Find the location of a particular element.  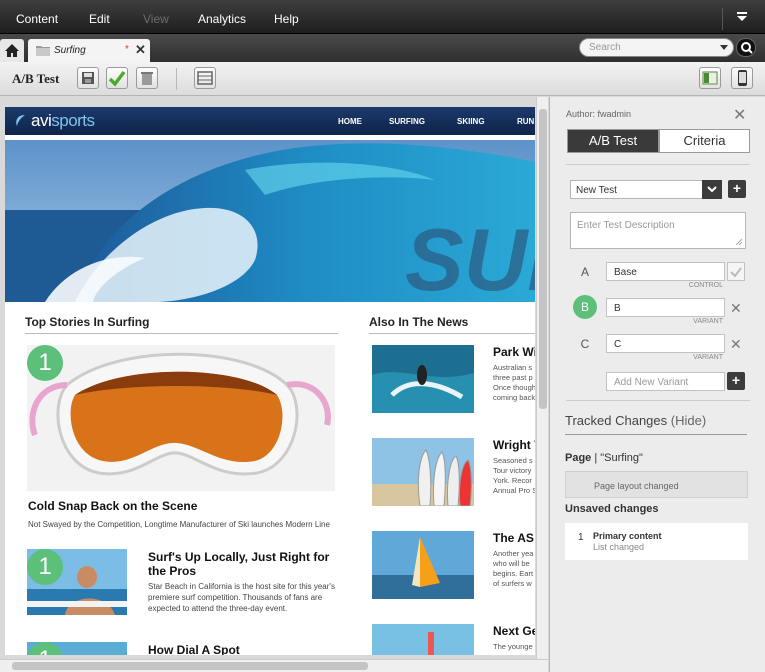

add-variant-input: Add New Variant is located at coordinates (665, 381).